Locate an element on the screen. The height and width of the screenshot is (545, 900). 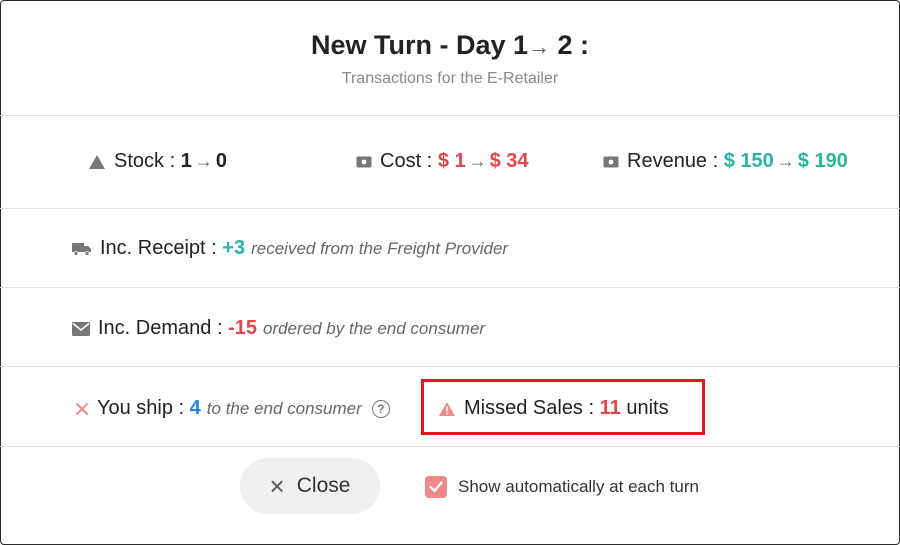
stock-label: Stock : is located at coordinates (145, 161).